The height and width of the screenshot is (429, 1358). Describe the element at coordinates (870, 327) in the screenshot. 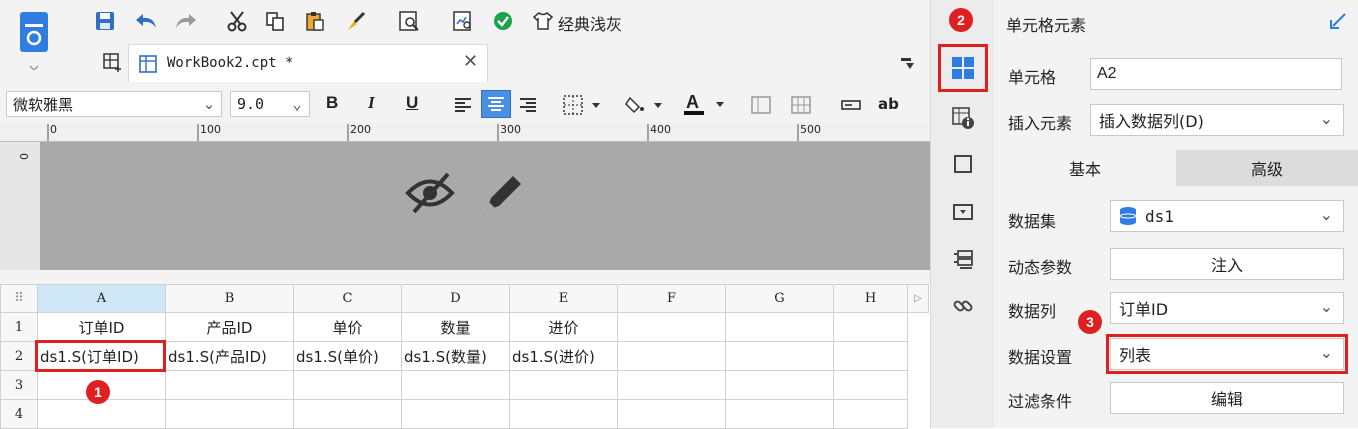

I see `cell-h1` at that location.